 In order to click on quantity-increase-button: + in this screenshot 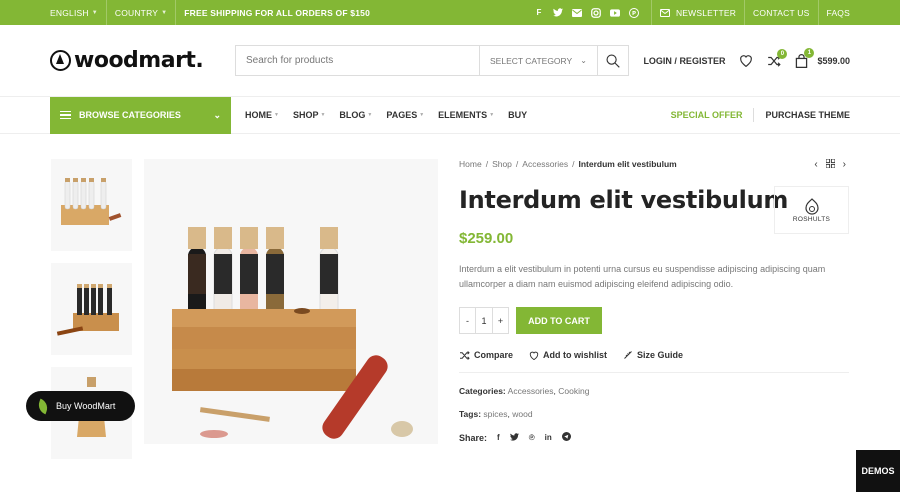, I will do `click(500, 320)`.